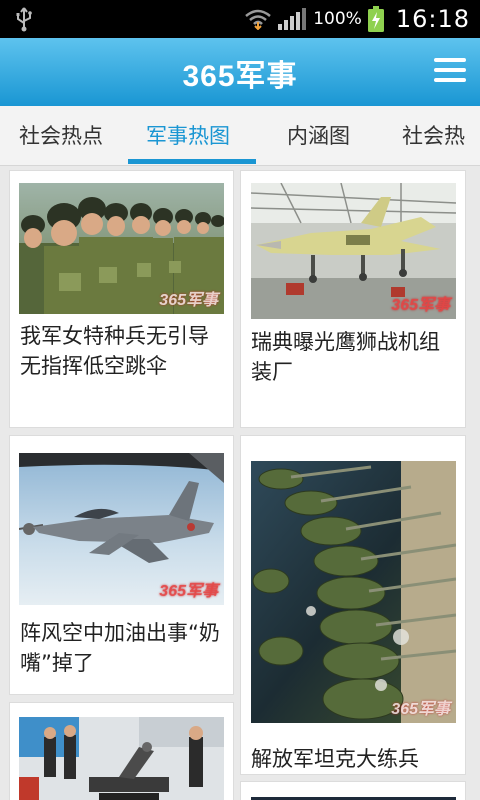 The width and height of the screenshot is (480, 800). What do you see at coordinates (433, 135) in the screenshot?
I see `tab-social-hot-2: 社会热` at bounding box center [433, 135].